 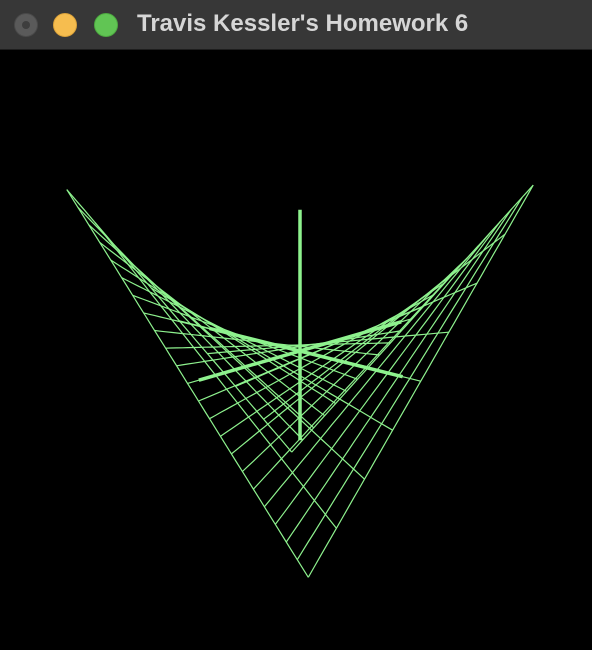 I want to click on surface-grid-line, so click(x=190, y=323).